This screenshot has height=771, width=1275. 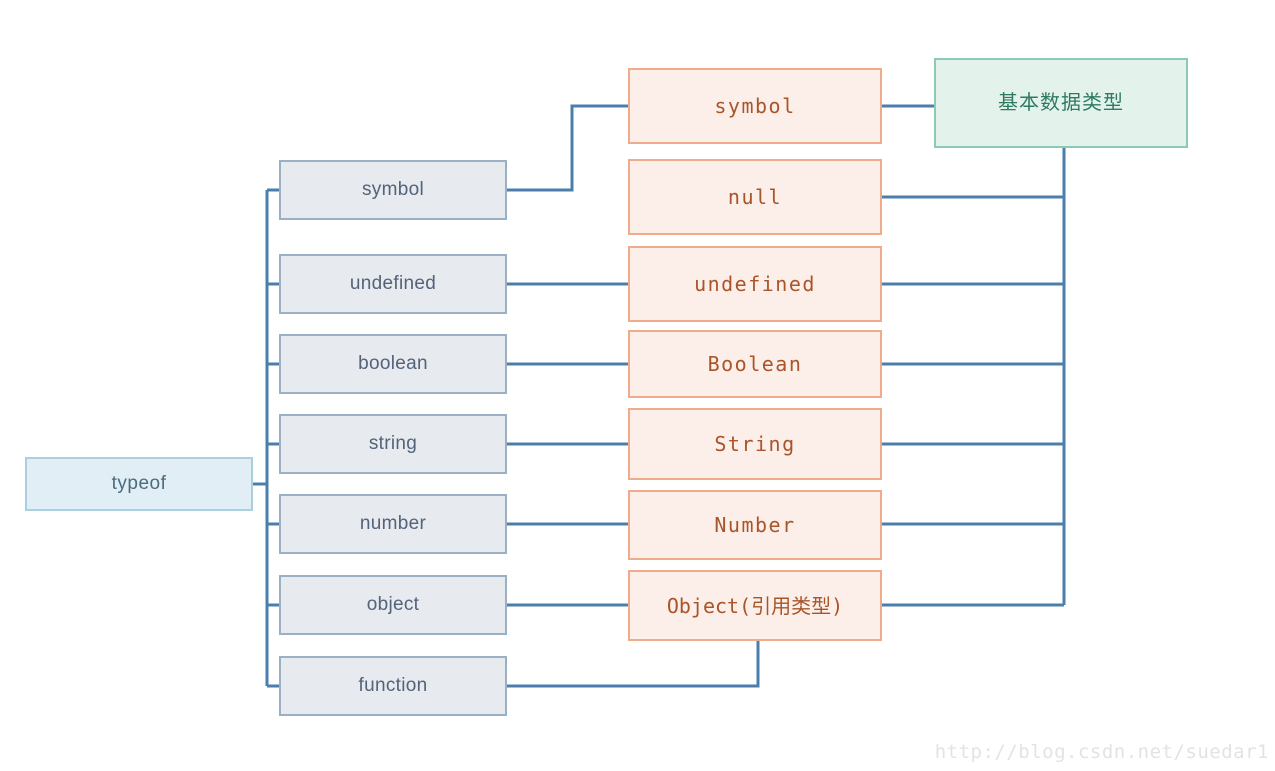 I want to click on node-typeof-result-object: object, so click(x=393, y=605).